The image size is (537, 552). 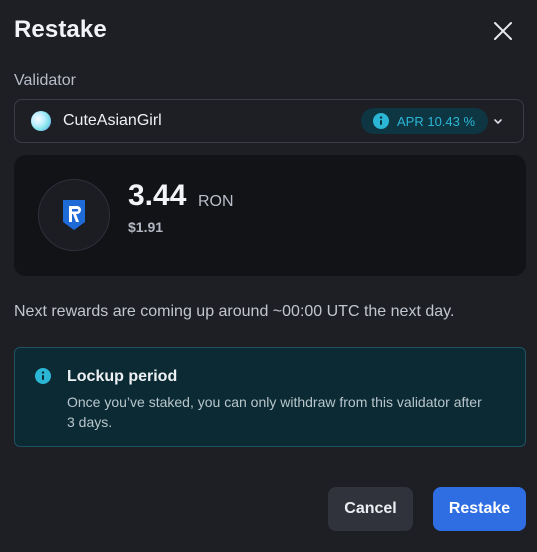 I want to click on chevron-down-icon, so click(x=498, y=121).